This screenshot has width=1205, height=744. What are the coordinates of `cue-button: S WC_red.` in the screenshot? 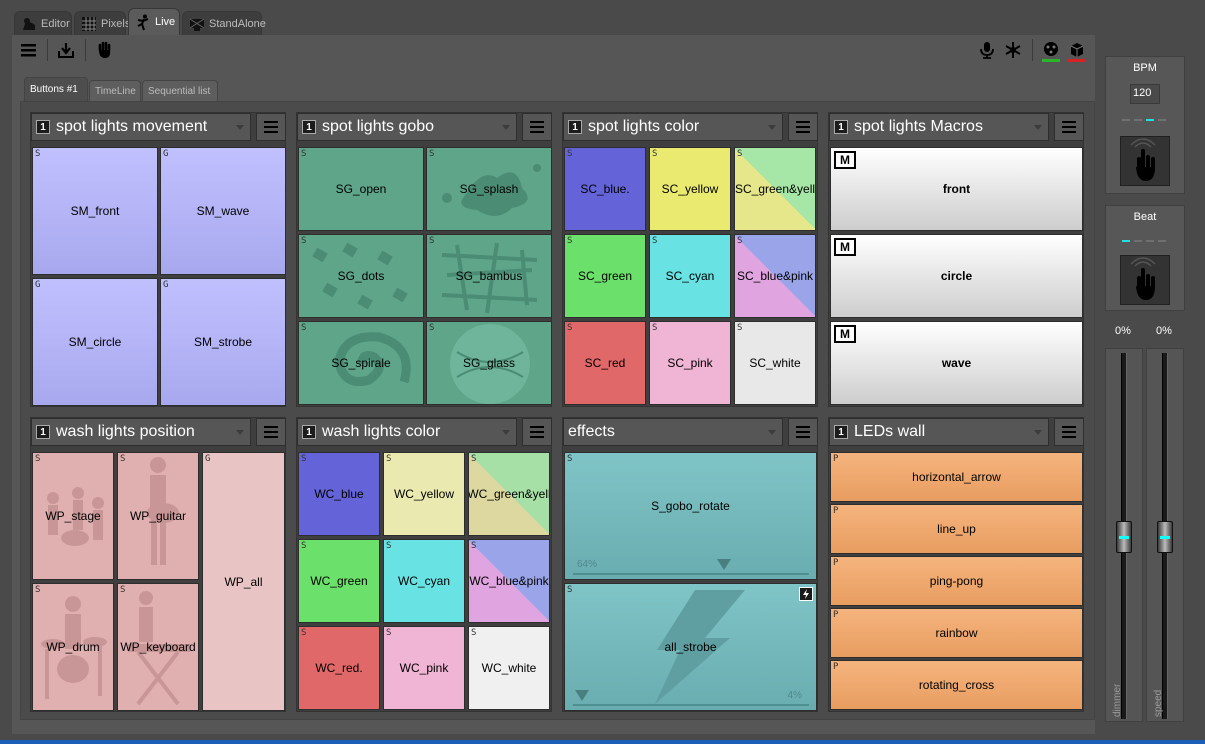 It's located at (339, 668).